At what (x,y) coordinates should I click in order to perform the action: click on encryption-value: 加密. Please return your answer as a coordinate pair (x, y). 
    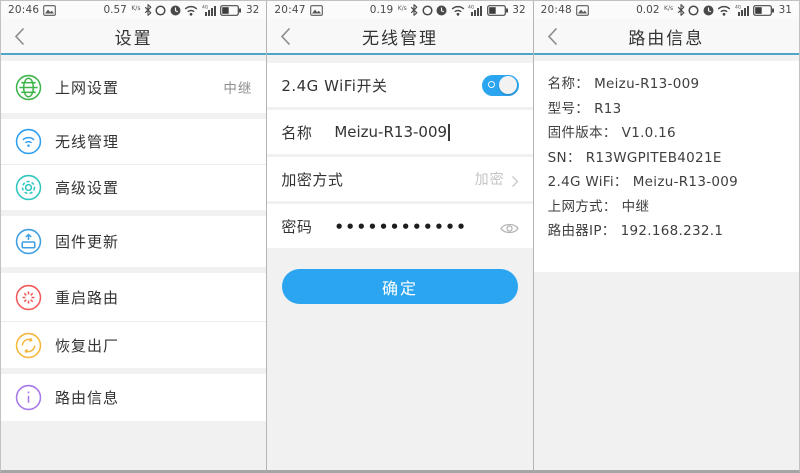
    Looking at the image, I should click on (489, 180).